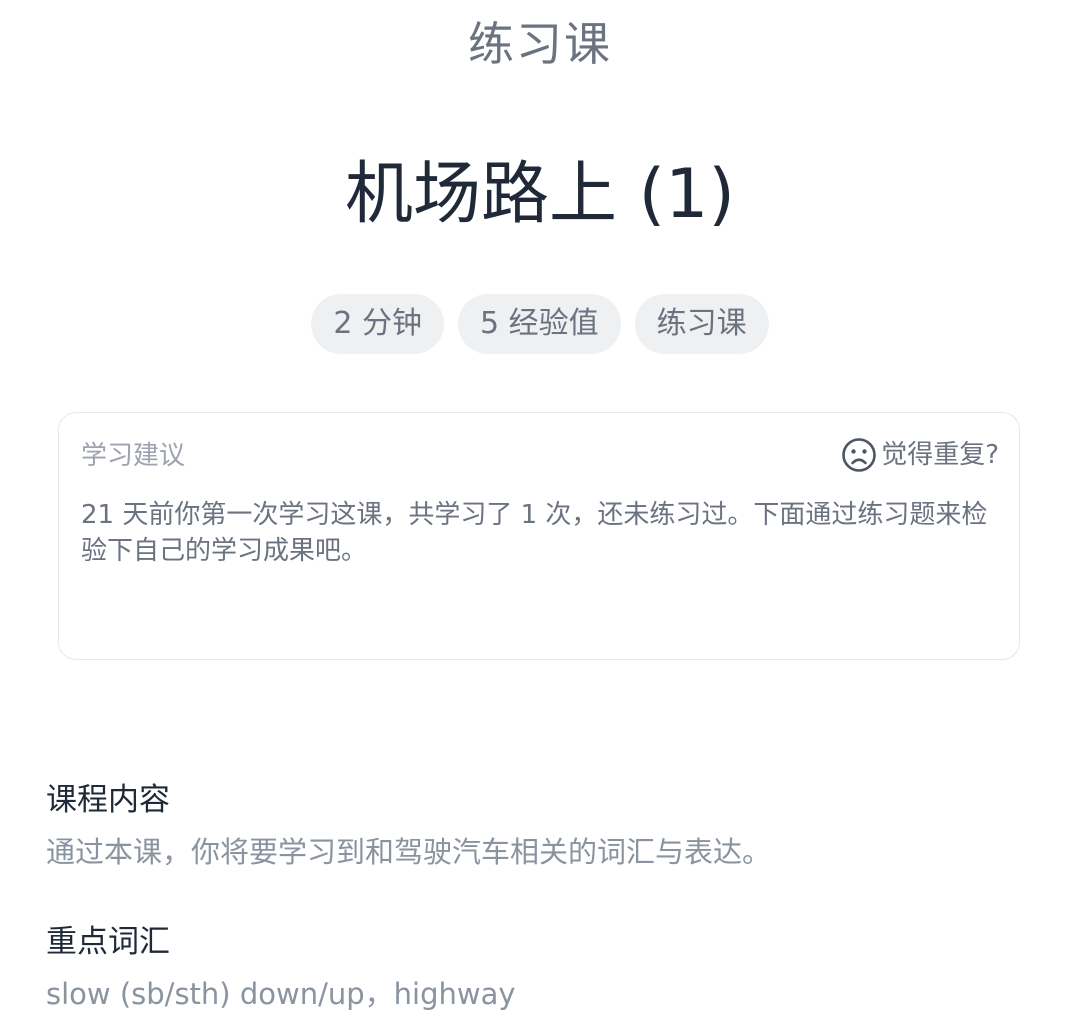  I want to click on page-header-title: 练习课, so click(540, 44).